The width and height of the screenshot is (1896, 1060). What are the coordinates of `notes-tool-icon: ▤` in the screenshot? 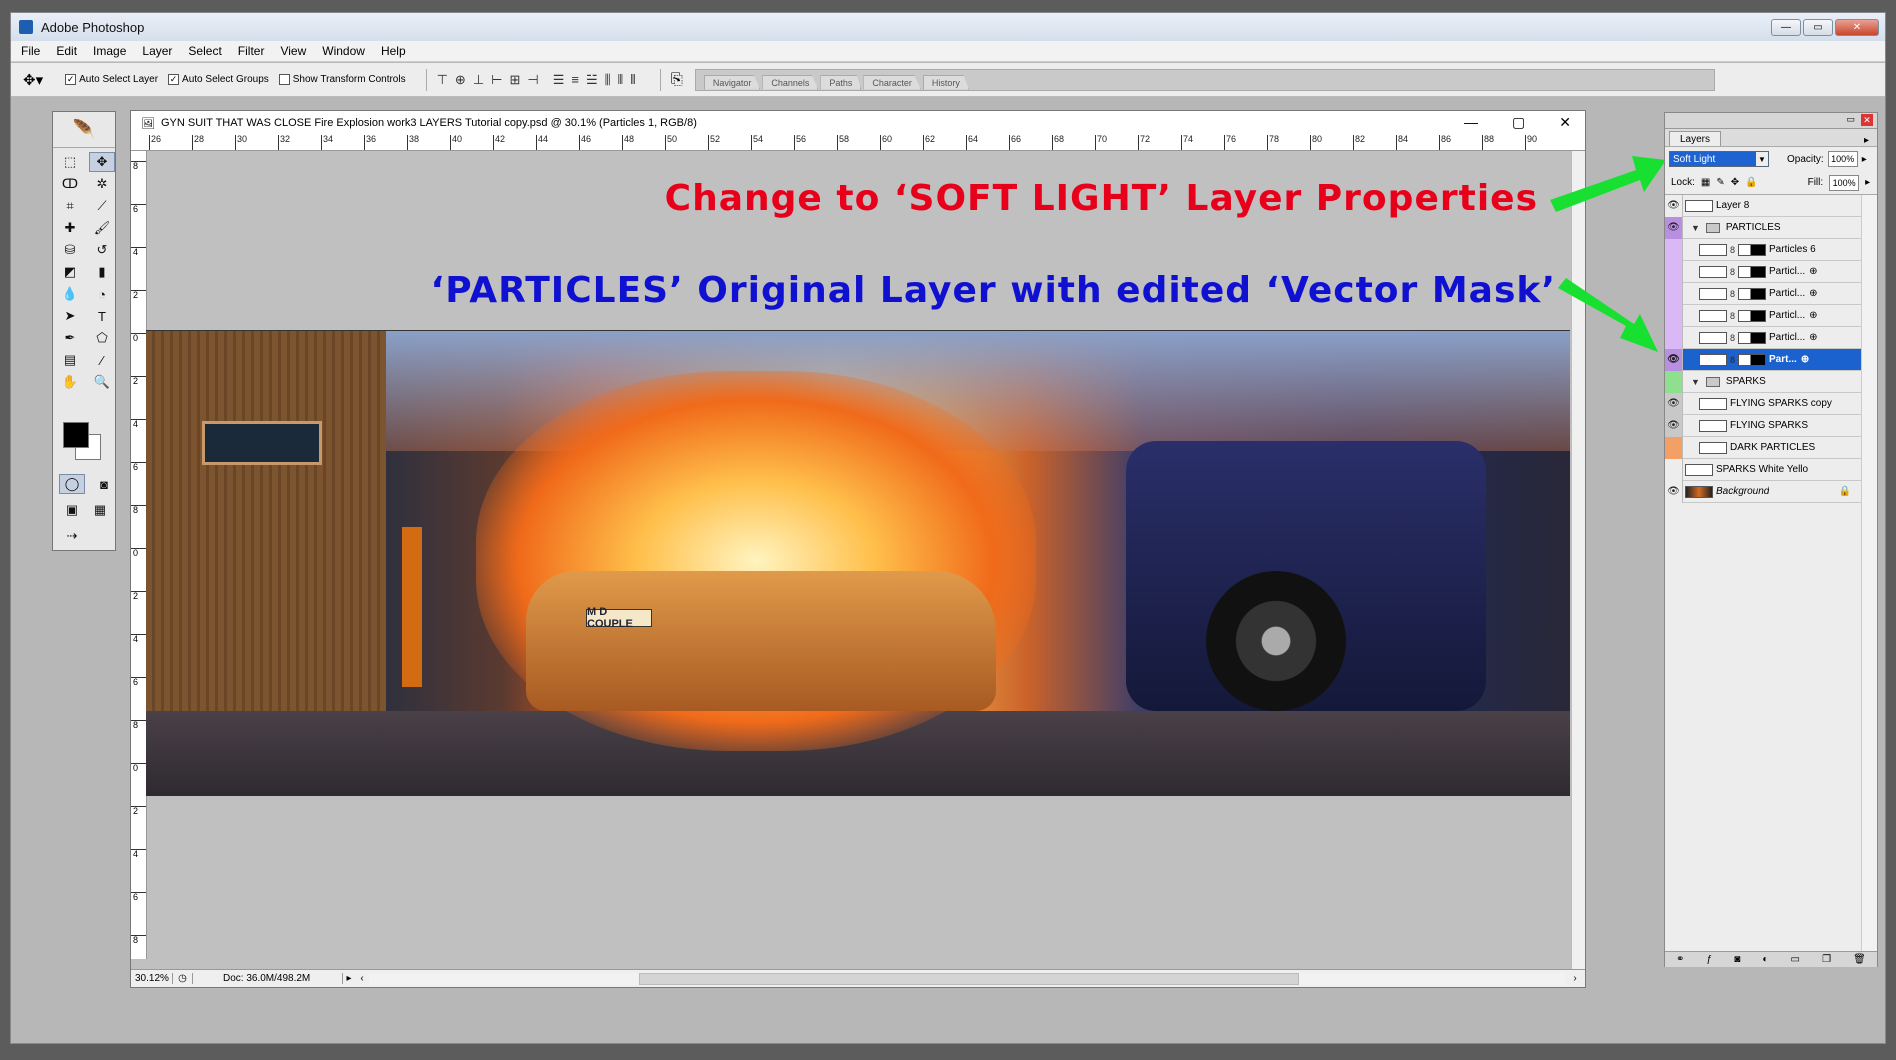 It's located at (70, 360).